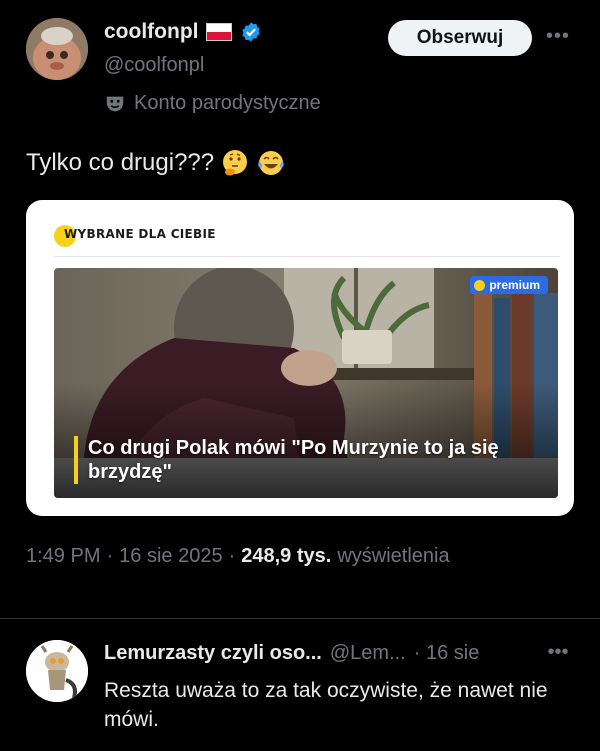 The image size is (600, 751). Describe the element at coordinates (480, 285) in the screenshot. I see `premium-dot-icon` at that location.